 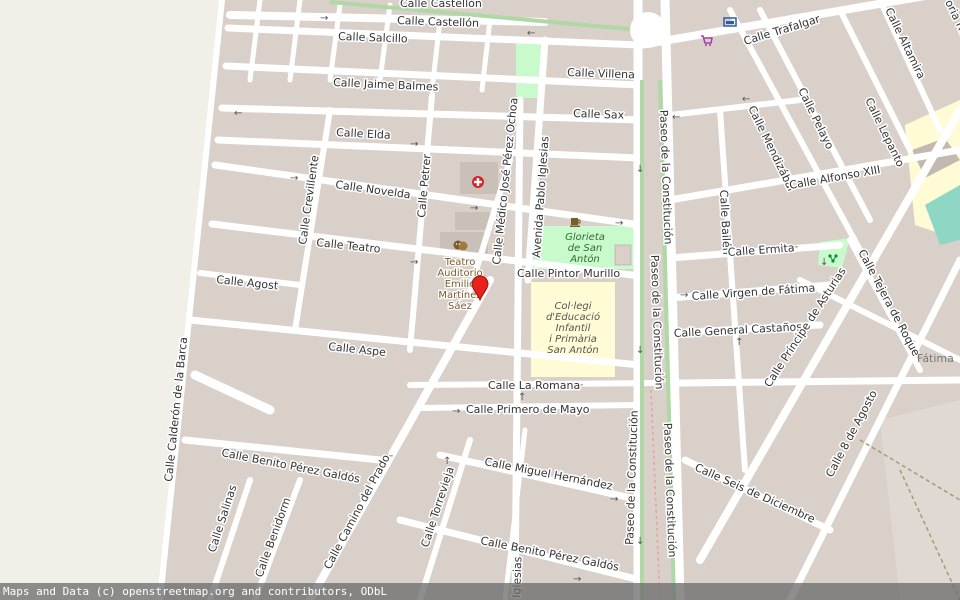 I want to click on colegio-line-1: Col·legi, so click(x=572, y=306).